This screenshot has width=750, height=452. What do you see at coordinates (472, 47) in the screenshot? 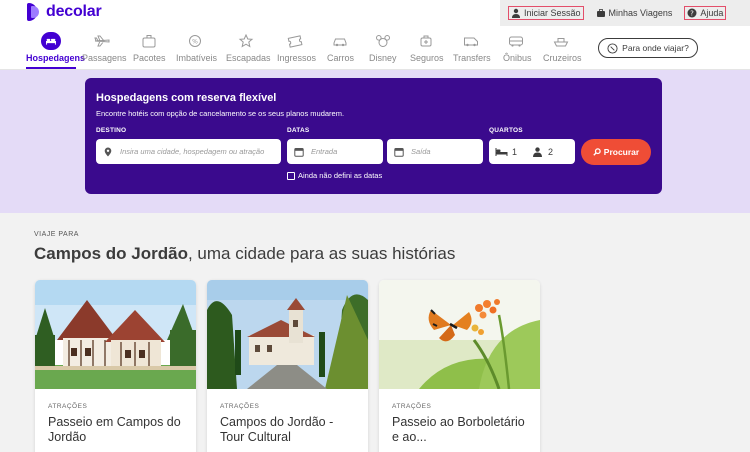
I see `nav-item-transfers: Transfers` at bounding box center [472, 47].